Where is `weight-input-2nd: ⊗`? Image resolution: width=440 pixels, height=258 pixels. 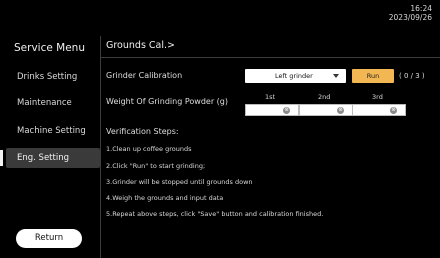 weight-input-2nd: ⊗ is located at coordinates (326, 110).